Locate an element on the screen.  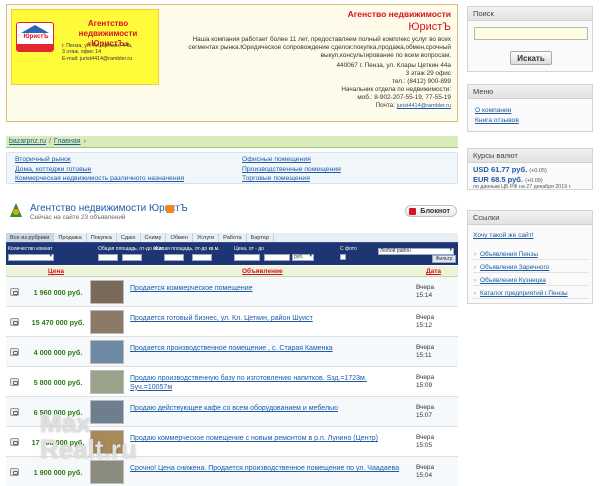
nav-link-secondary-market: Вторичный рынок is located at coordinates (43, 159).